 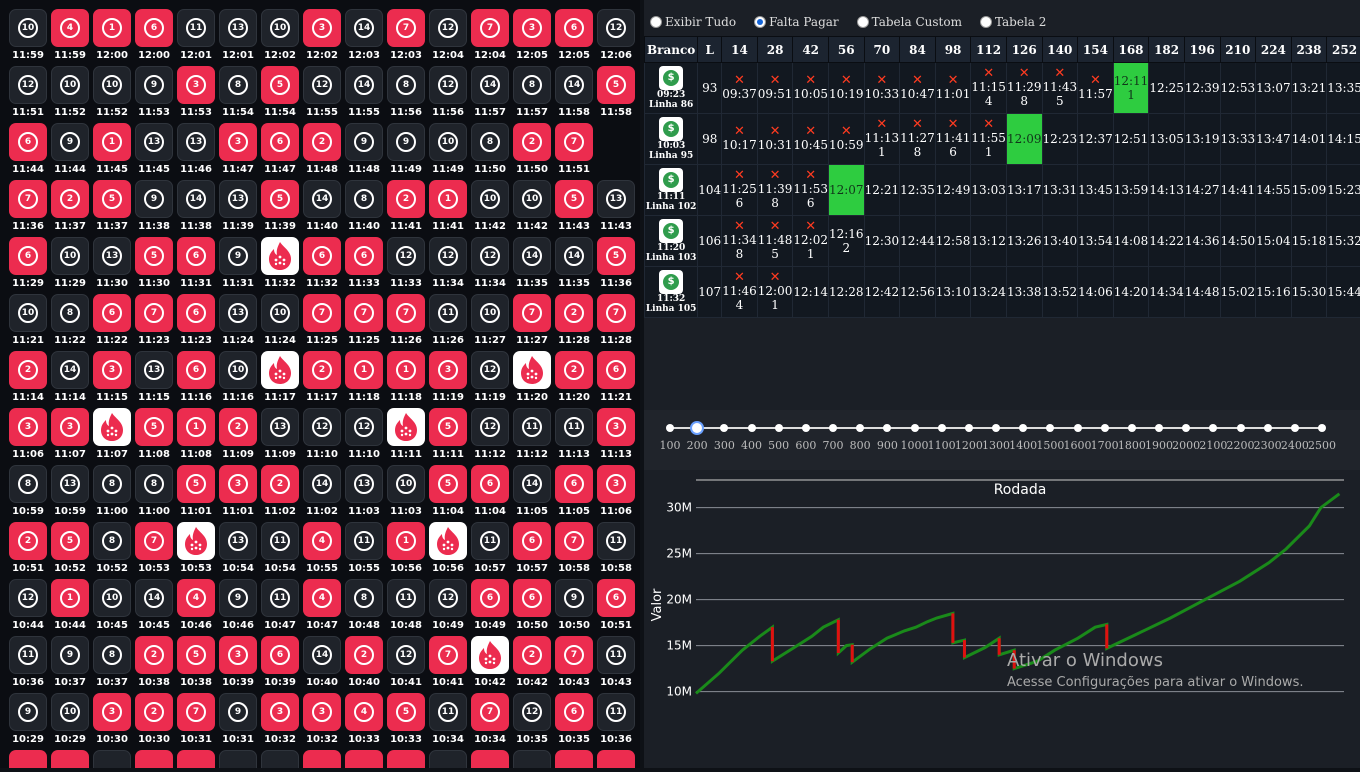 What do you see at coordinates (448, 169) in the screenshot?
I see `result-time: 11:49` at bounding box center [448, 169].